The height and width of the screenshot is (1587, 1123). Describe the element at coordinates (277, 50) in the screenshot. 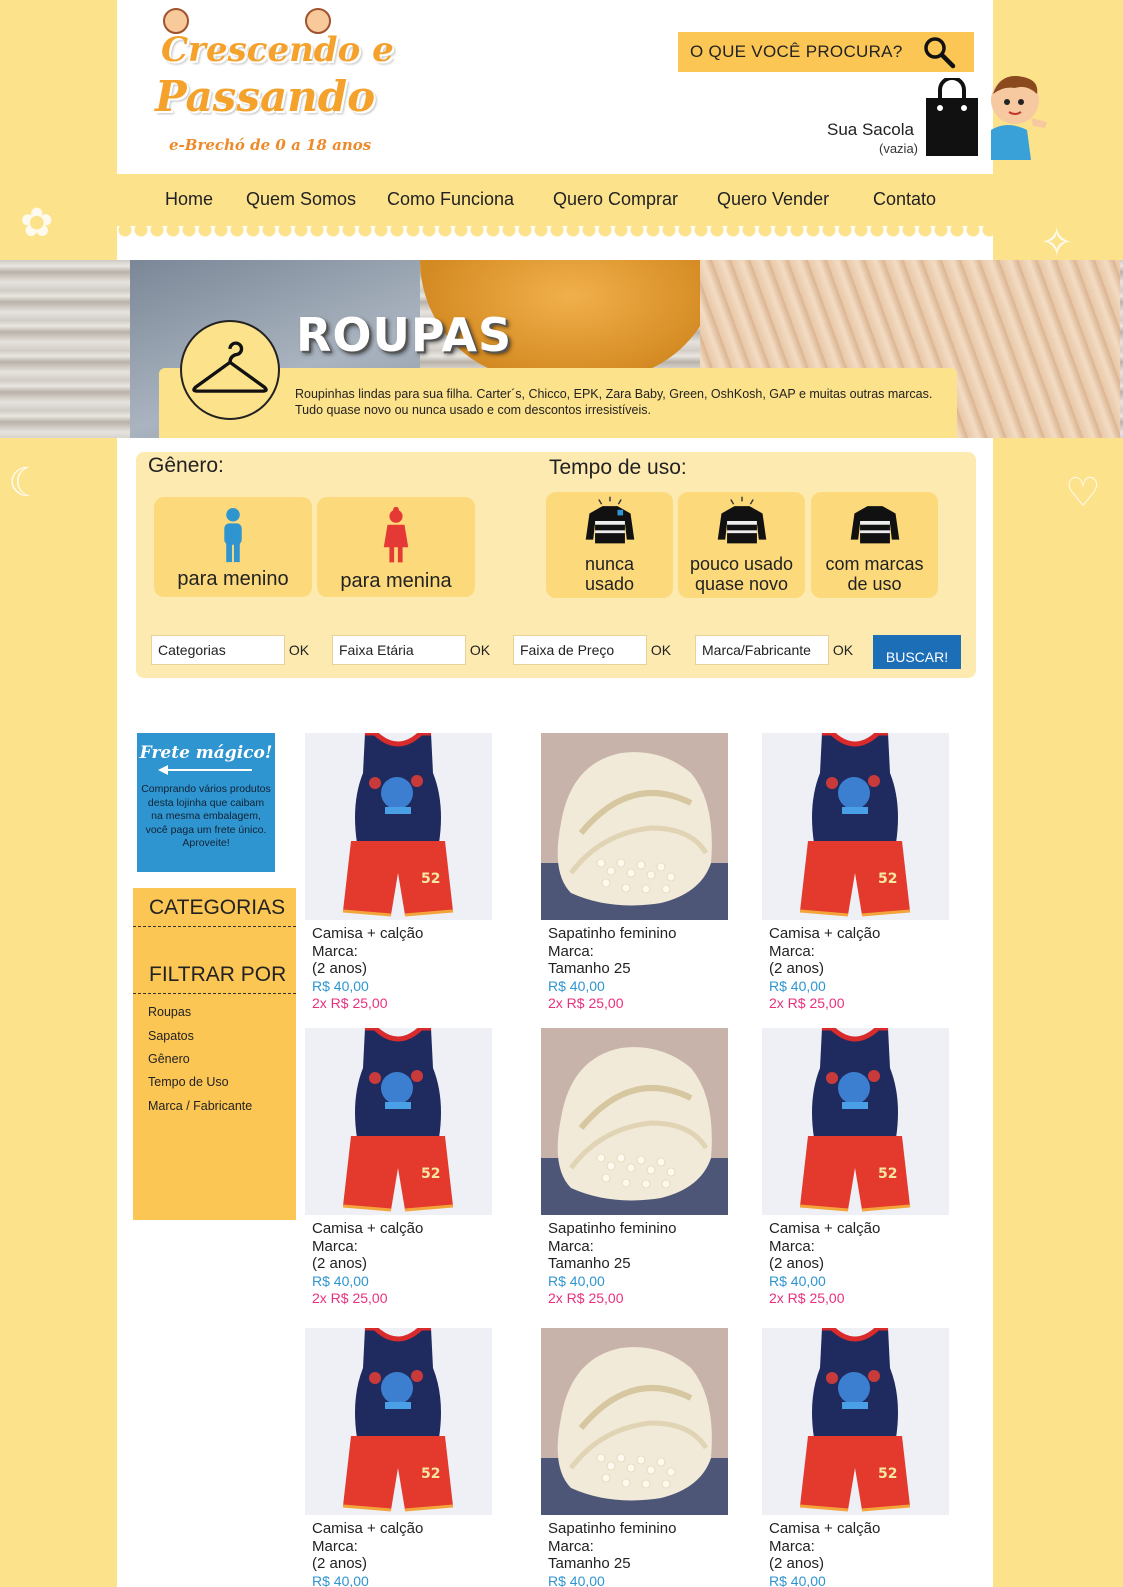

I see `brand-line1: Crescendo e` at that location.